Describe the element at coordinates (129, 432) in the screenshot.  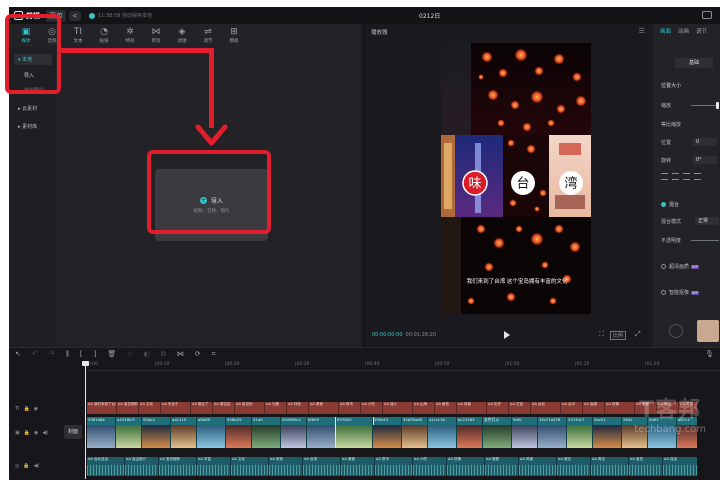
I see `video-clip: a431f6c5` at that location.